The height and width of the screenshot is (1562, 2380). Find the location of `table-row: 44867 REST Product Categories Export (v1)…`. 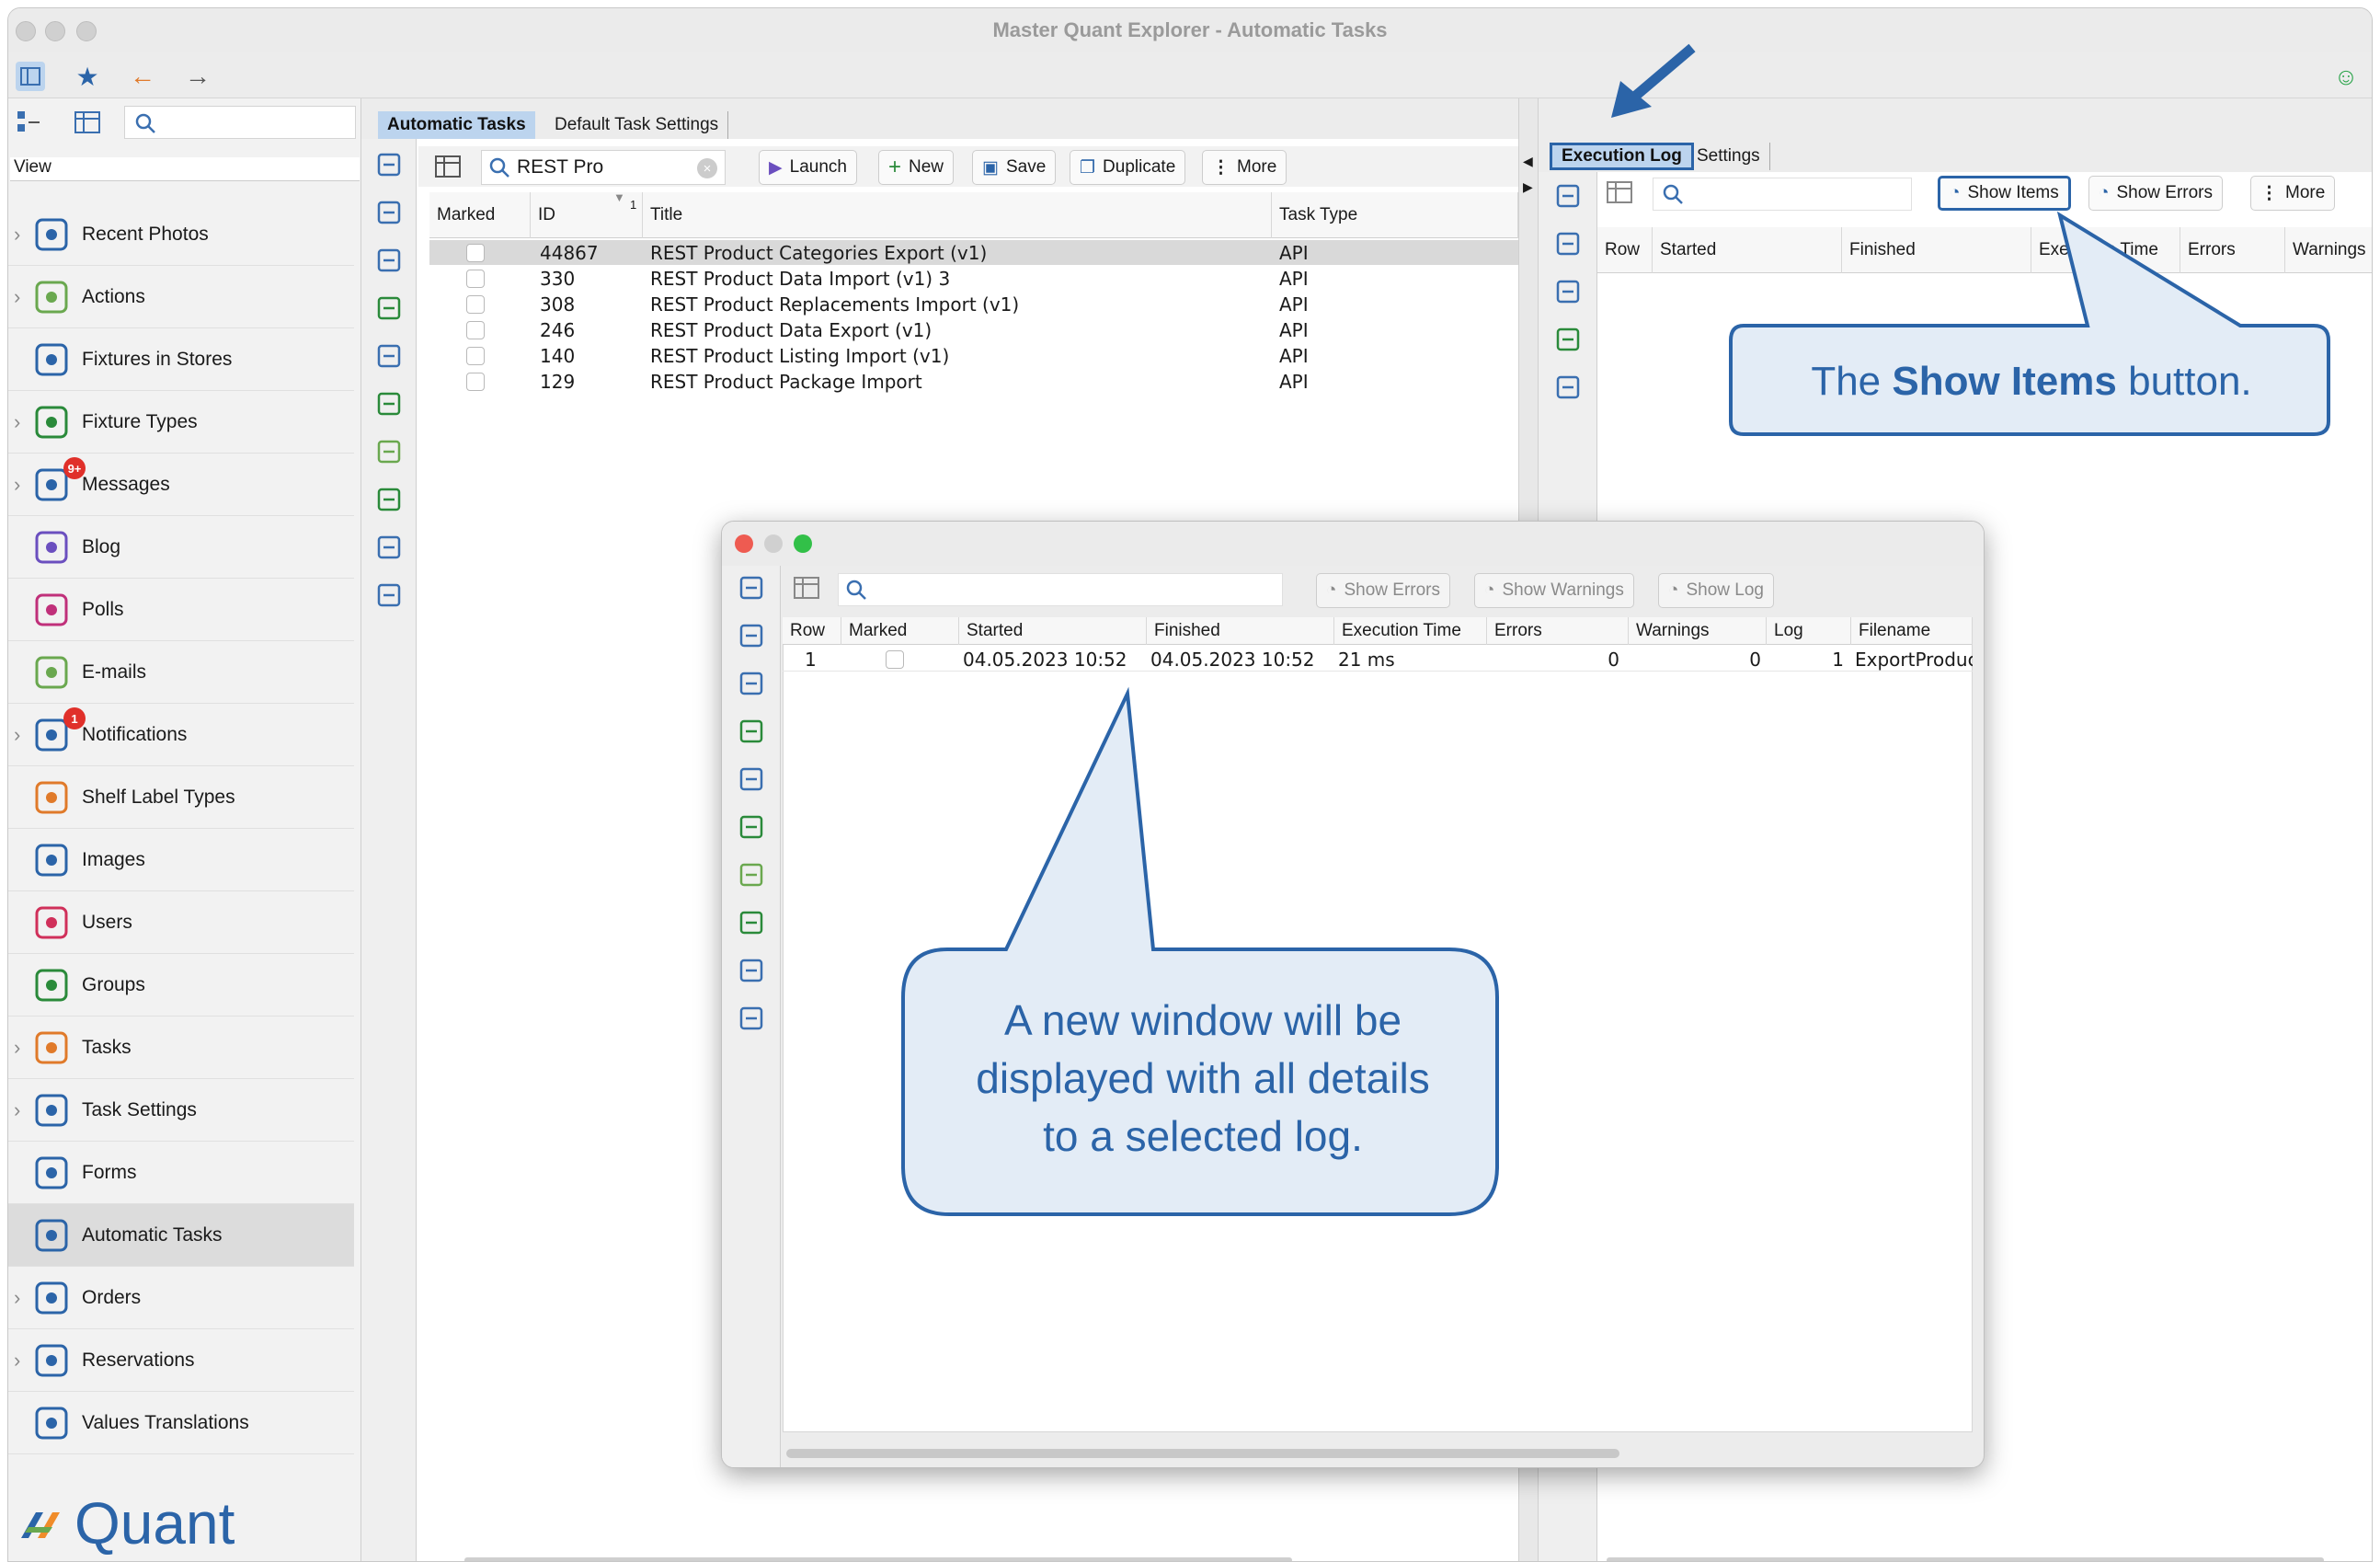

table-row: 44867 REST Product Categories Export (v1)… is located at coordinates (973, 252).